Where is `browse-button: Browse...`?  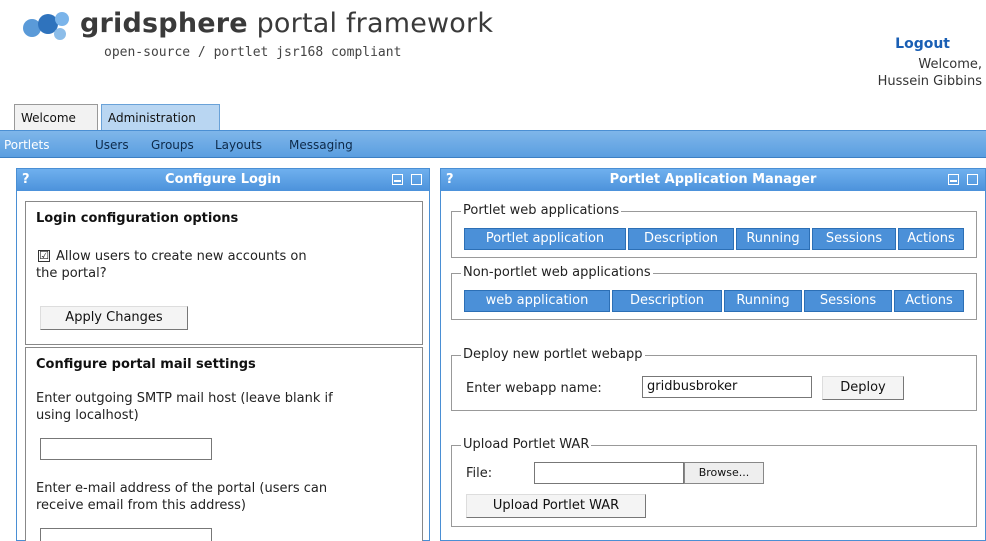 browse-button: Browse... is located at coordinates (724, 473).